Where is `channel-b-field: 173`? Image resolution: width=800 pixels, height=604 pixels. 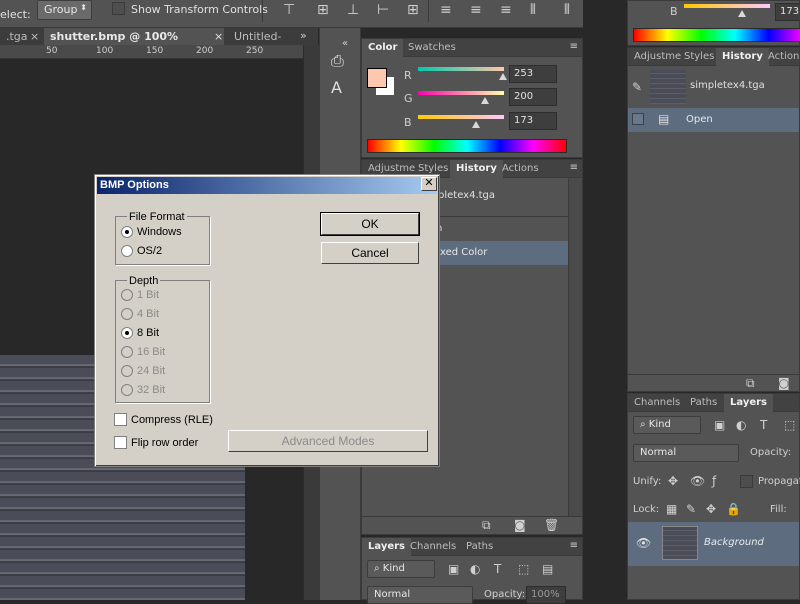 channel-b-field: 173 is located at coordinates (787, 12).